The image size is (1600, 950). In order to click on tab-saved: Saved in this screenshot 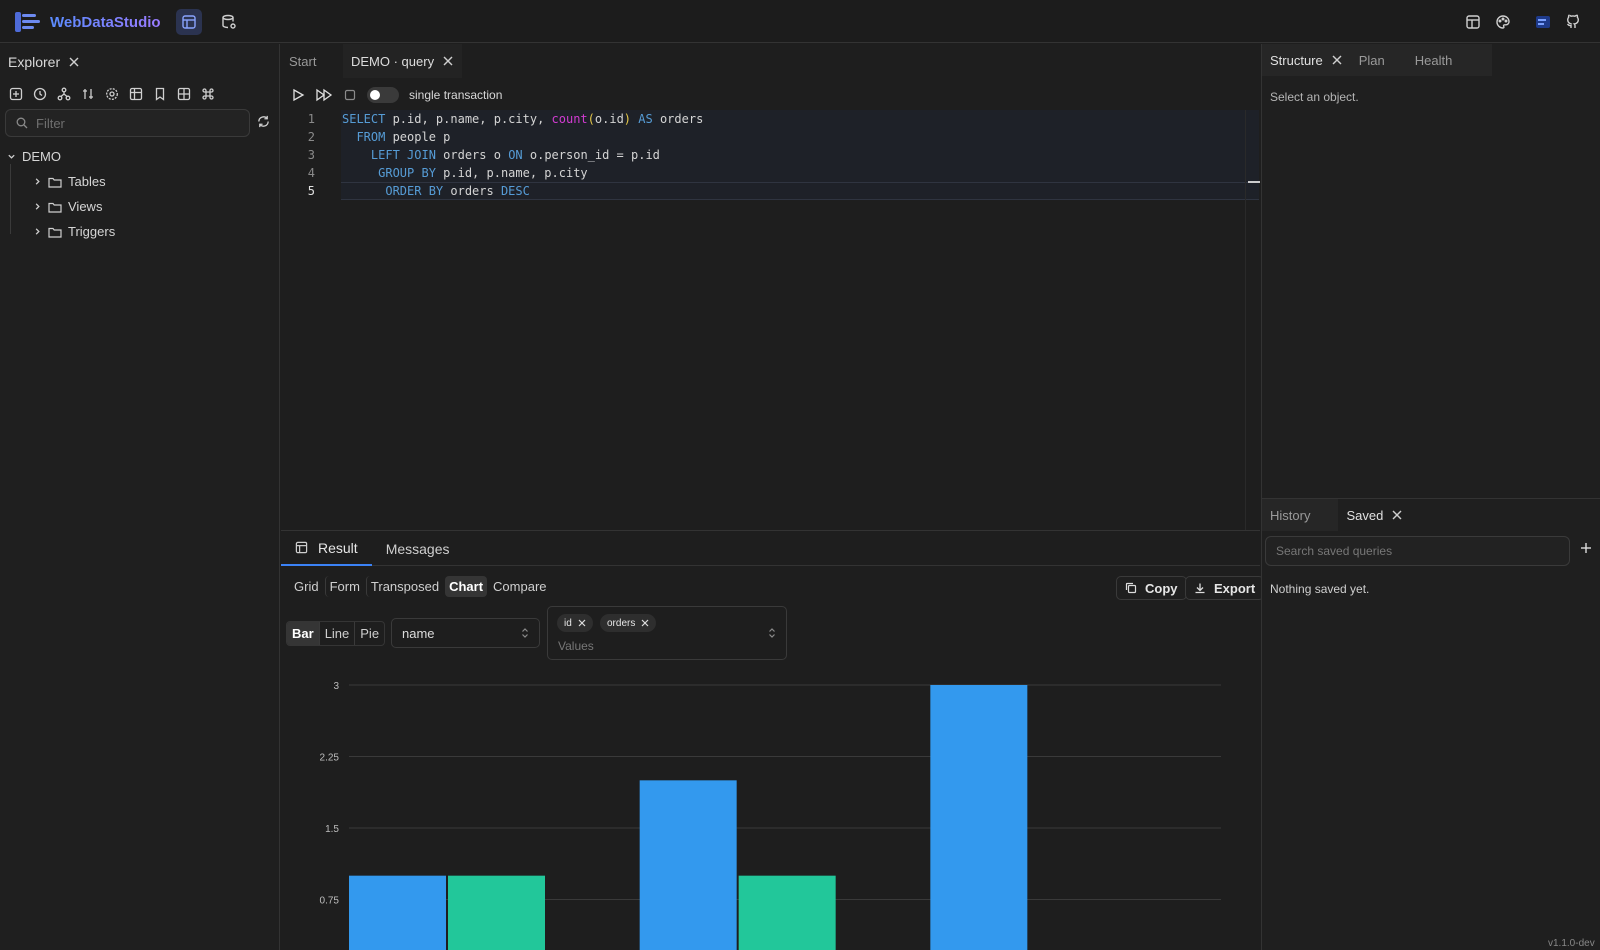, I will do `click(1375, 515)`.